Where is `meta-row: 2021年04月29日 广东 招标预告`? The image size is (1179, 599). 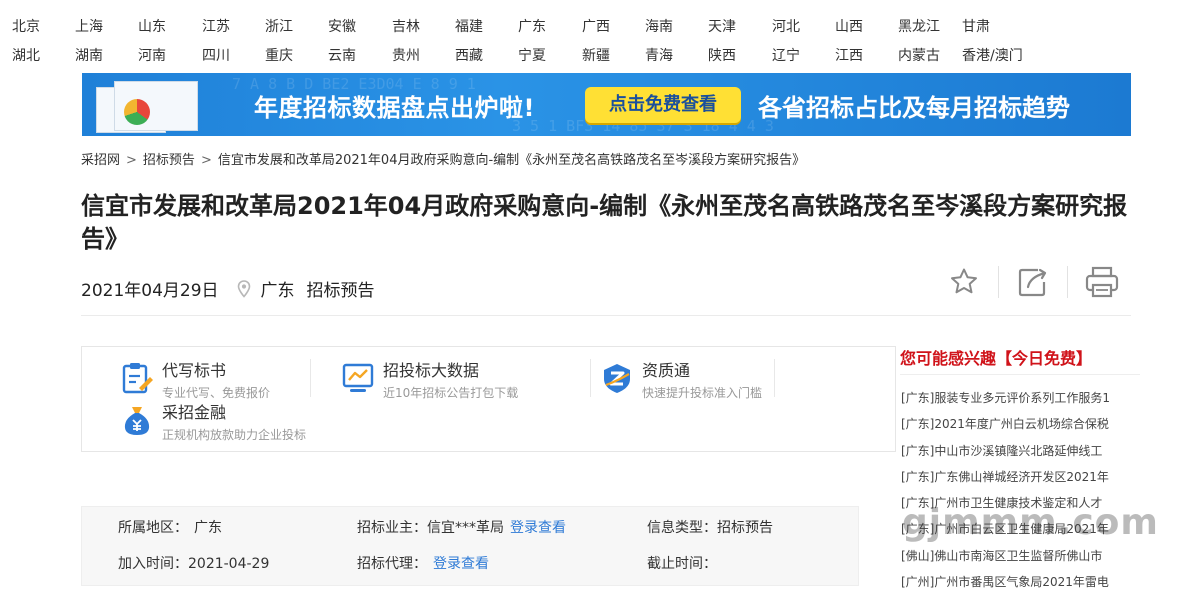
meta-row: 2021年04月29日 广东 招标预告 is located at coordinates (228, 288).